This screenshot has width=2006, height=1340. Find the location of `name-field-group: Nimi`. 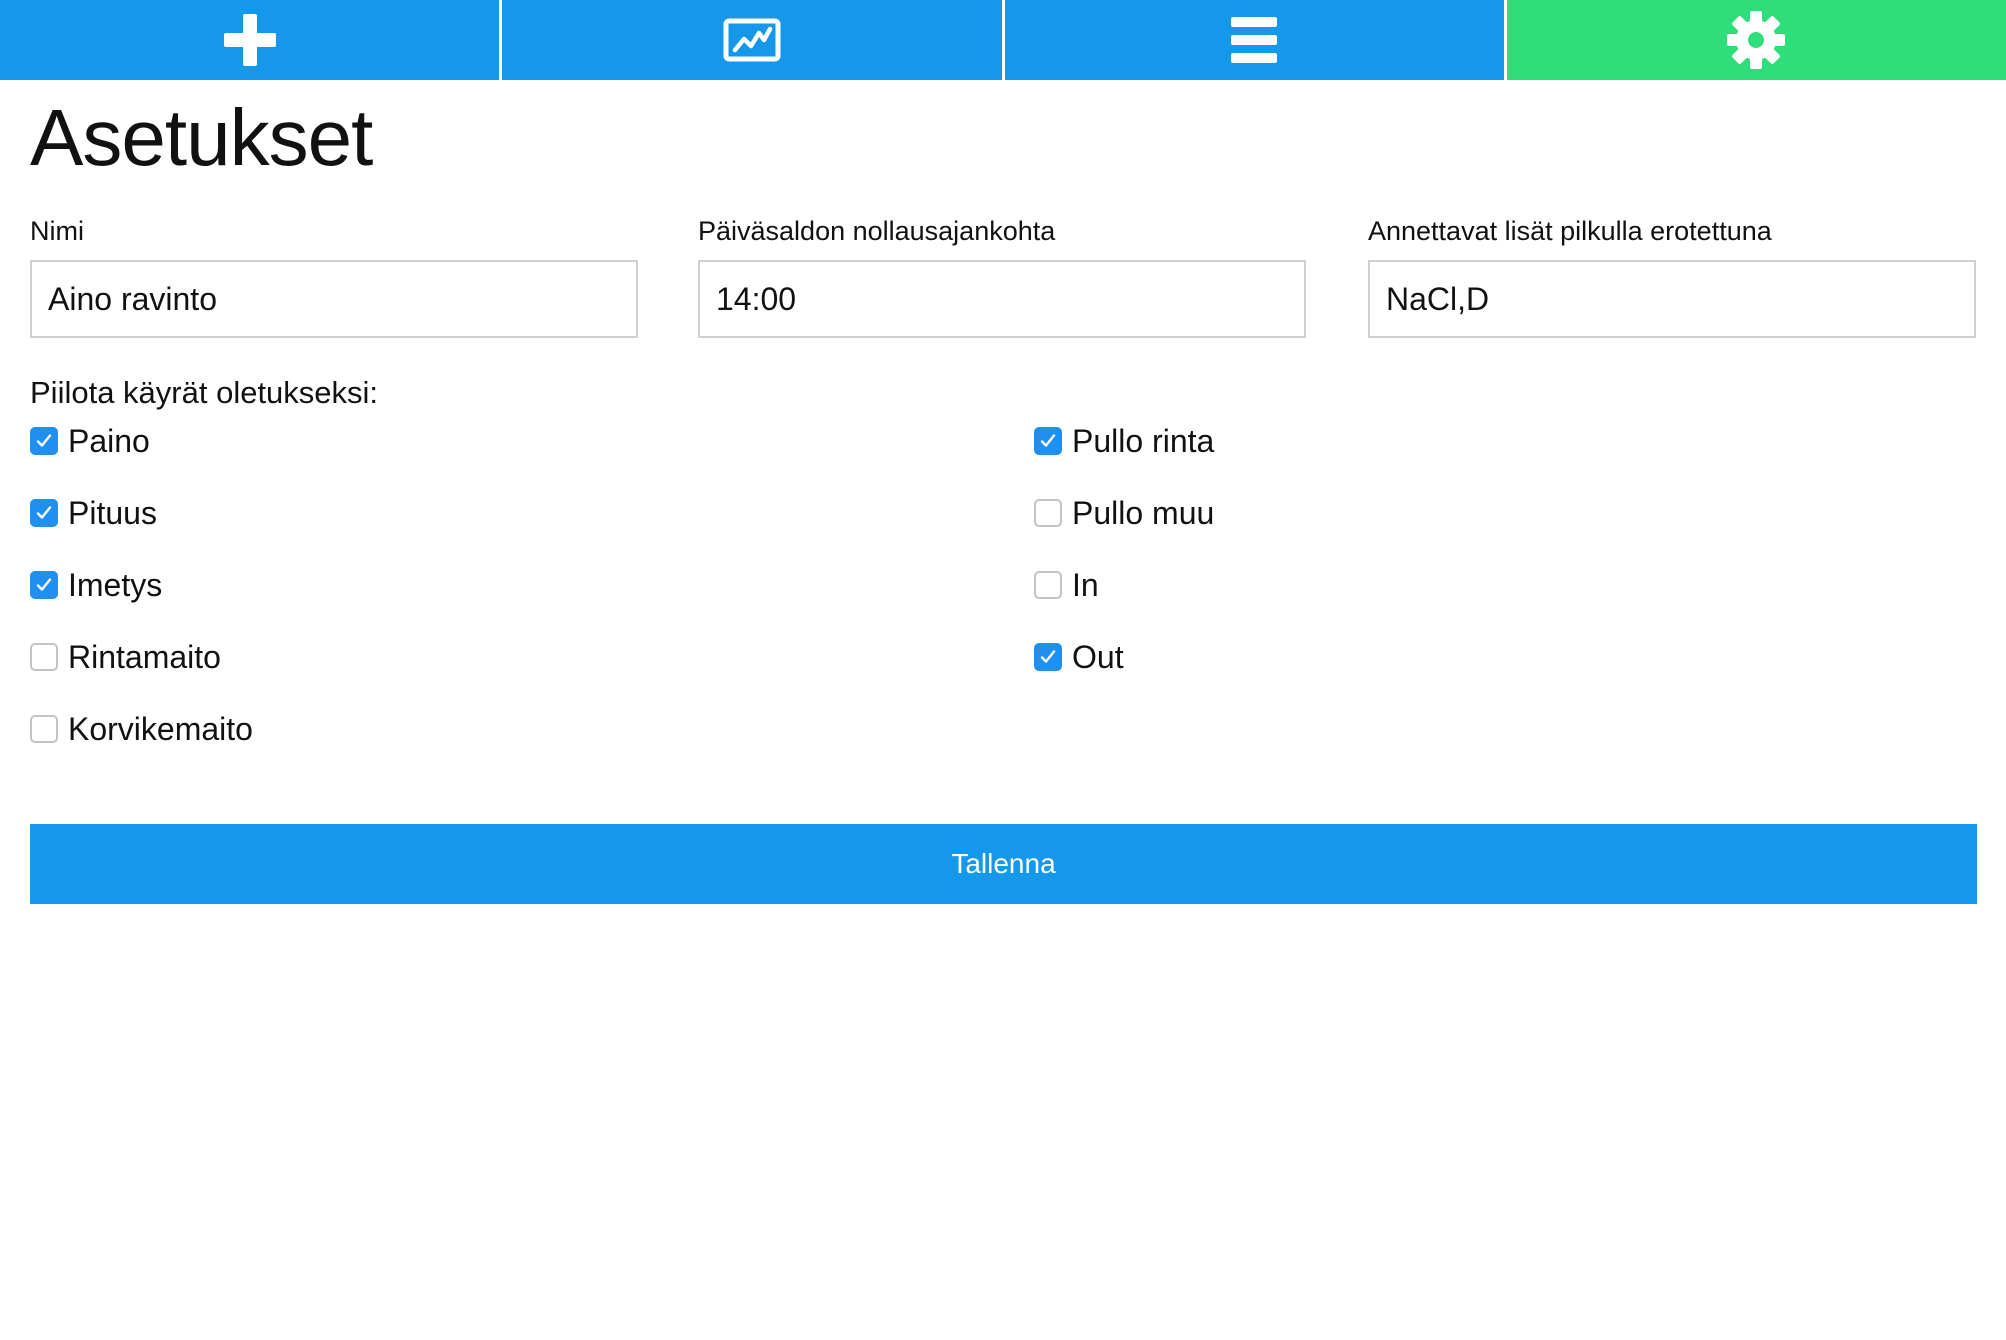

name-field-group: Nimi is located at coordinates (334, 275).